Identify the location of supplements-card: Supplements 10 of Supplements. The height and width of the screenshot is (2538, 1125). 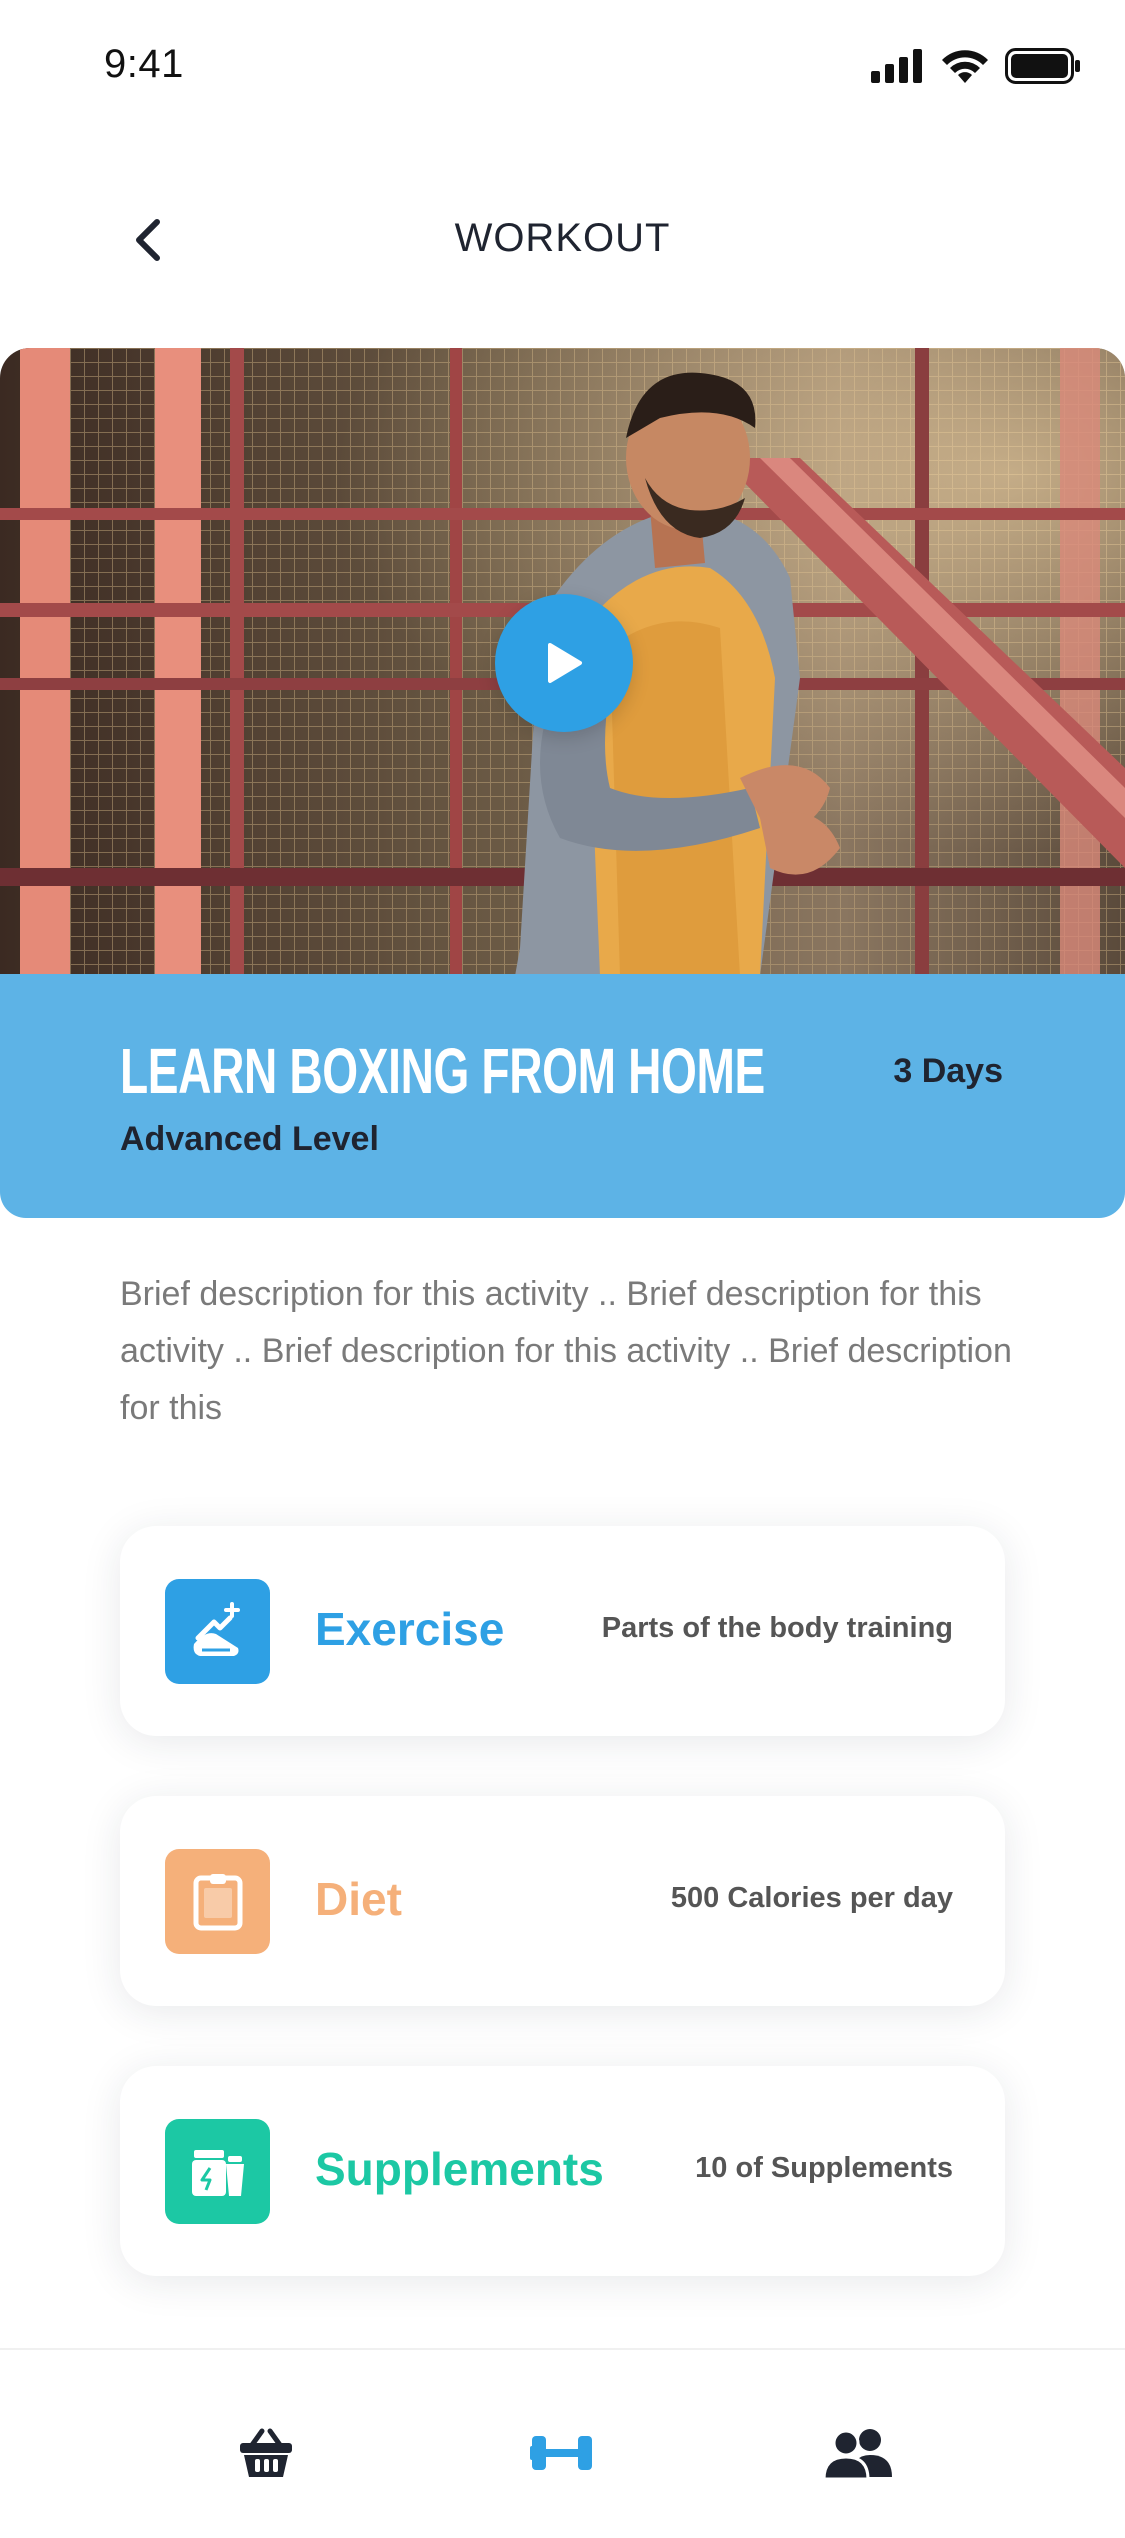
(562, 2171).